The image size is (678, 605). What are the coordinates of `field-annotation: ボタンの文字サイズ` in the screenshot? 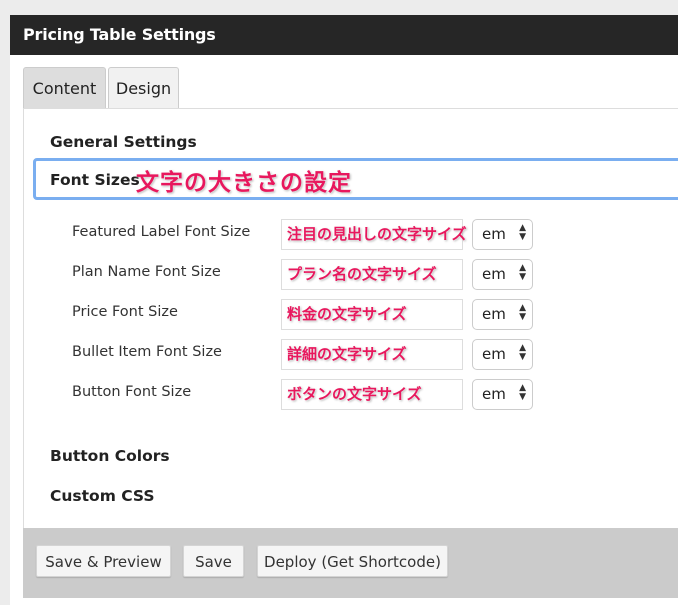 It's located at (354, 394).